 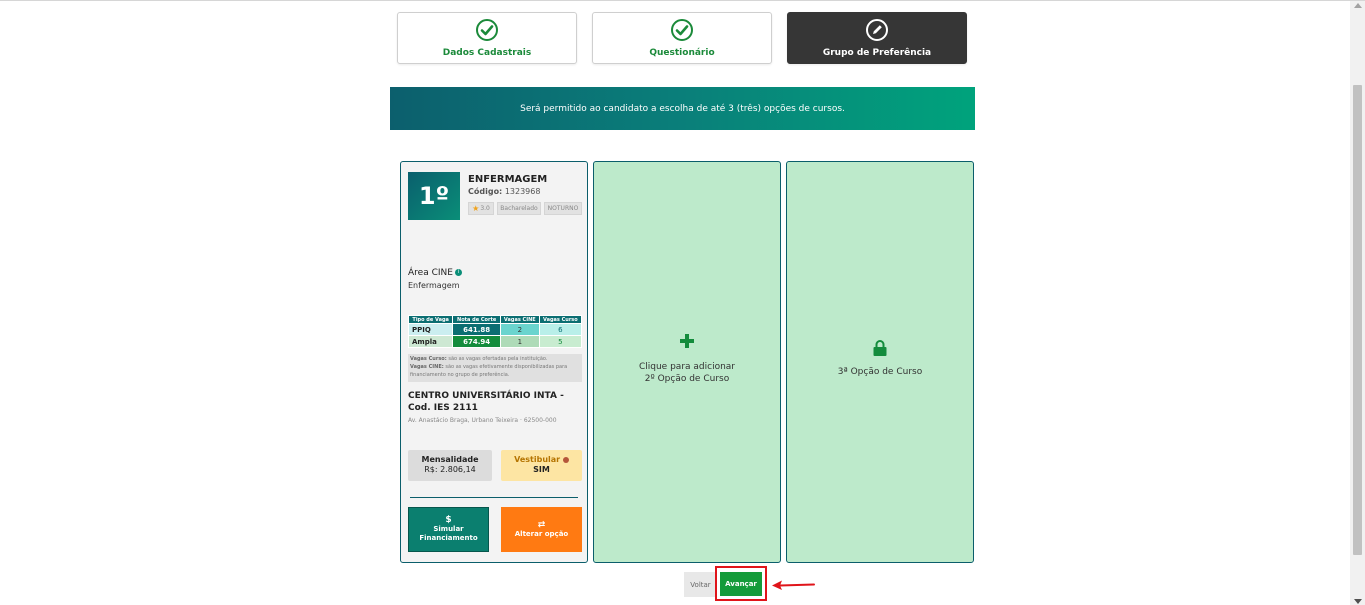 What do you see at coordinates (1358, 5) in the screenshot?
I see `scroll-up-icon` at bounding box center [1358, 5].